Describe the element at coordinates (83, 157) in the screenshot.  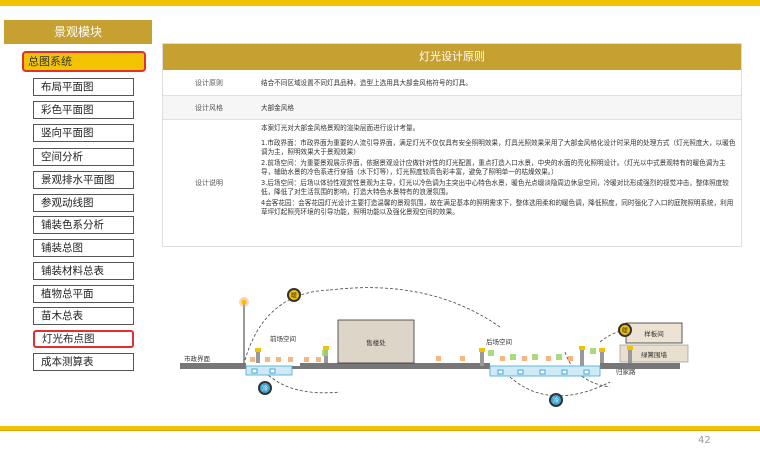
I see `nav-item-space-analysis: 空间分析` at that location.